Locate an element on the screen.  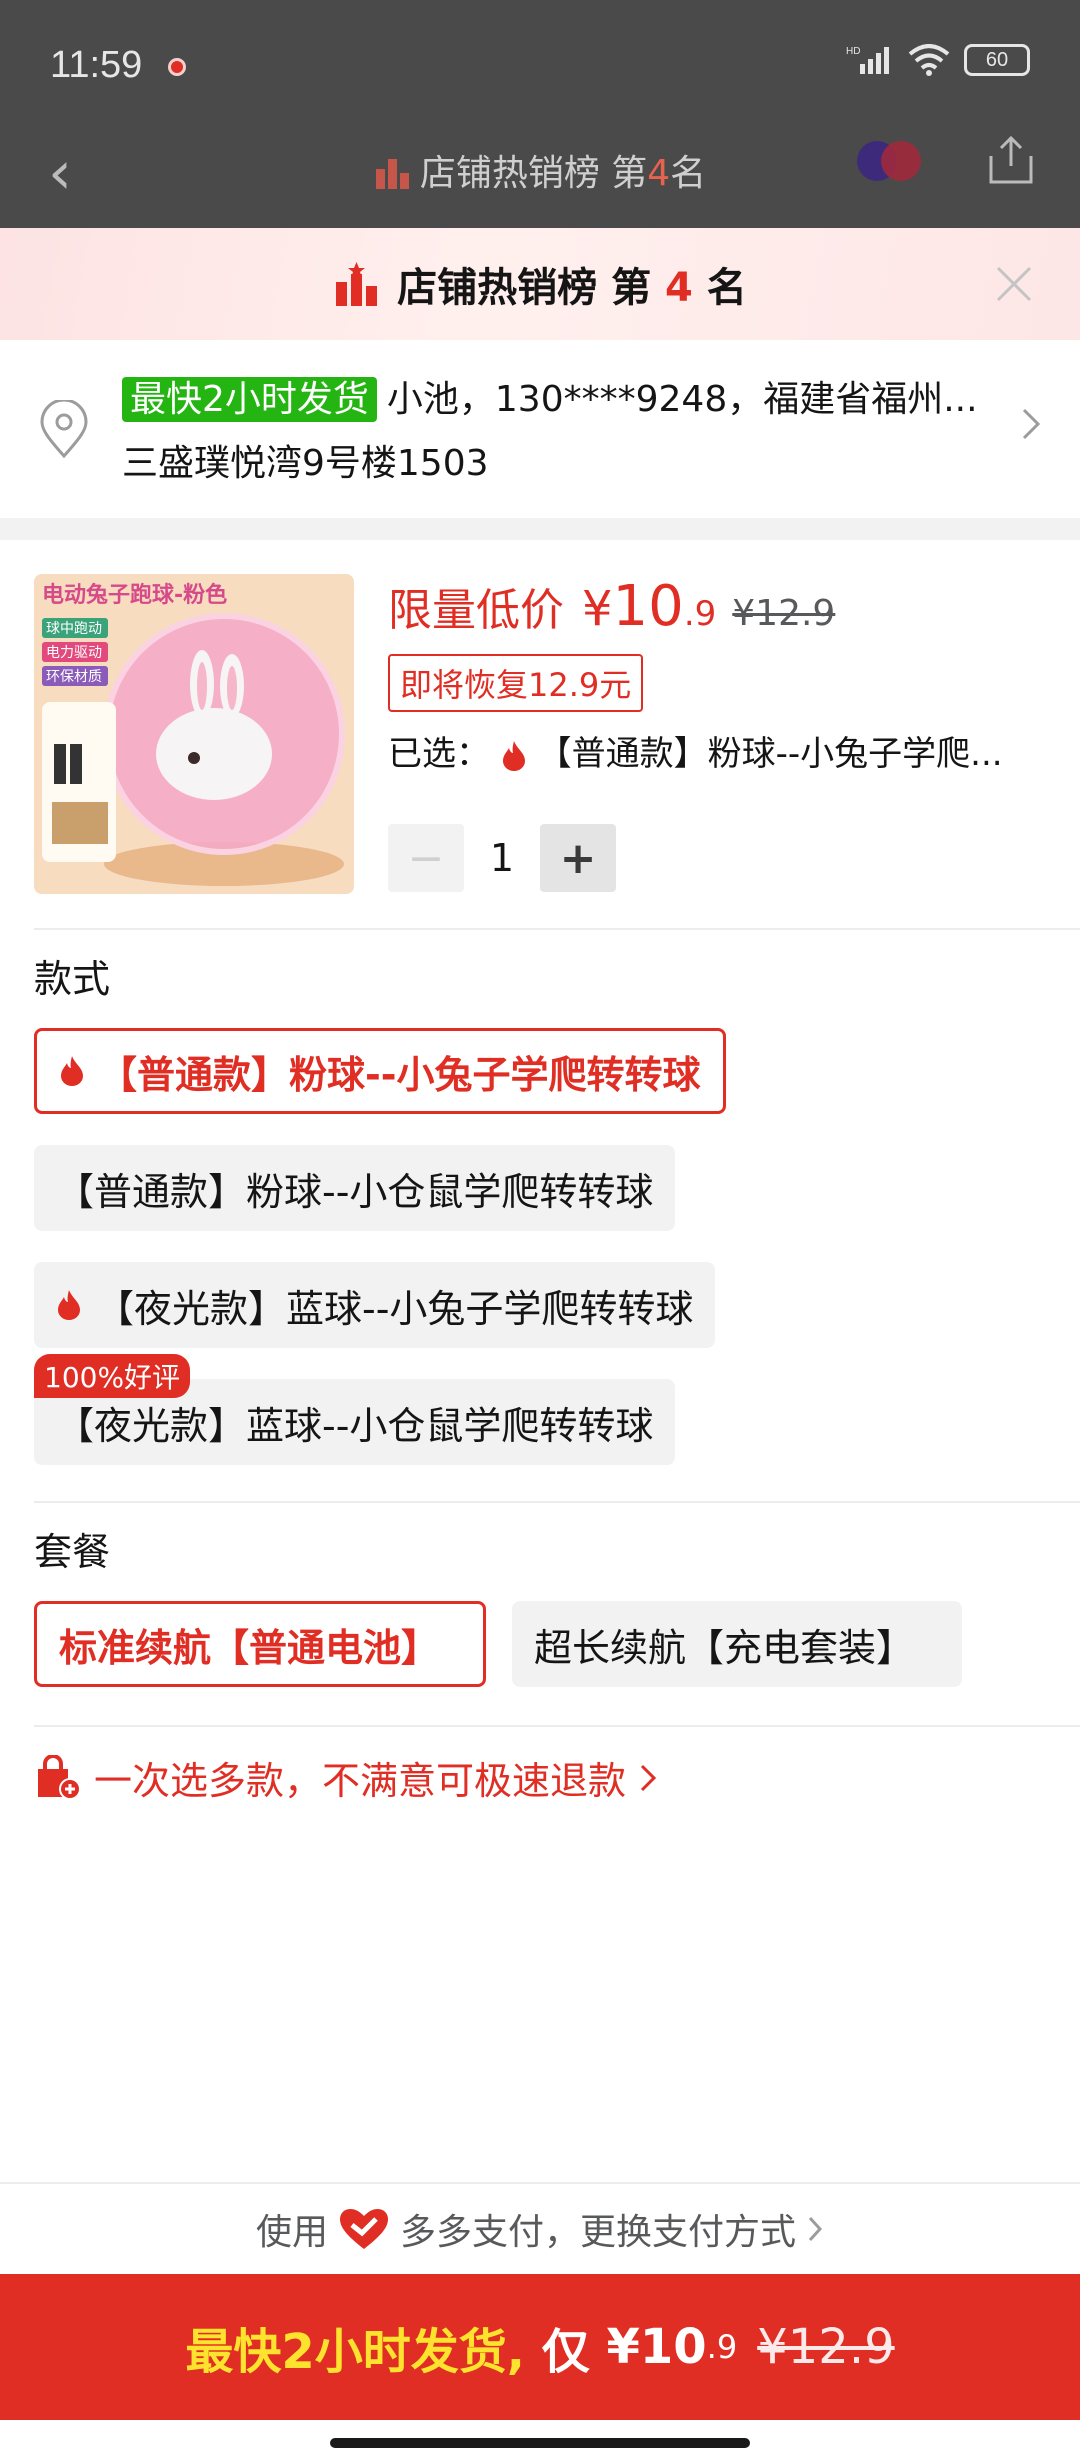
buy-price-int: 10 is located at coordinates (673, 2347).